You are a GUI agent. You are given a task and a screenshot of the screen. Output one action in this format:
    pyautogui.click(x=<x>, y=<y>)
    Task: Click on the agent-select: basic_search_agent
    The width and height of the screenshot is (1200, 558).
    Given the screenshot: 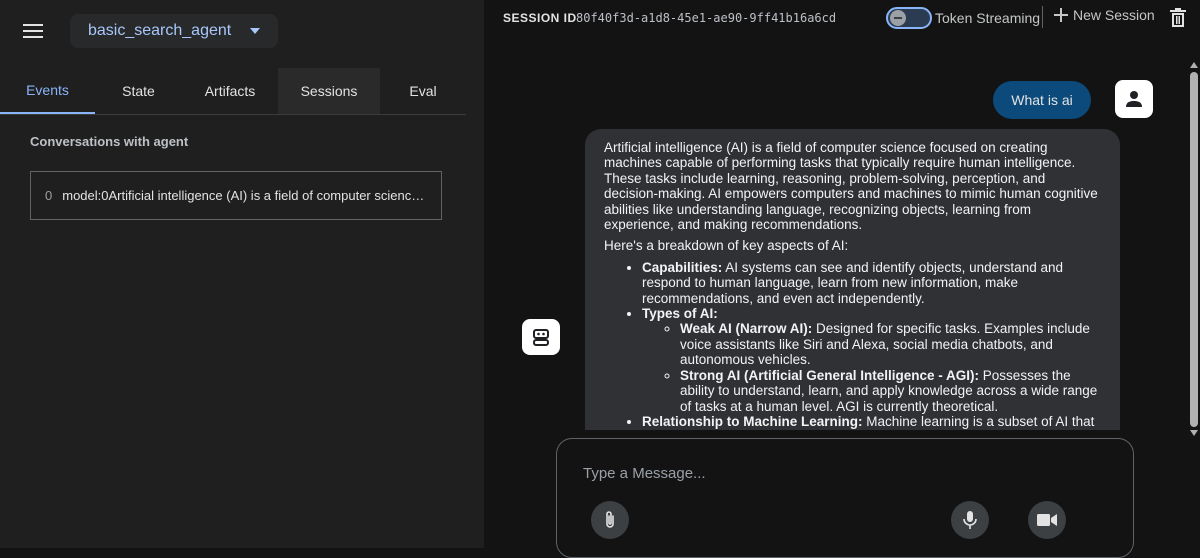 What is the action you would take?
    pyautogui.click(x=174, y=31)
    